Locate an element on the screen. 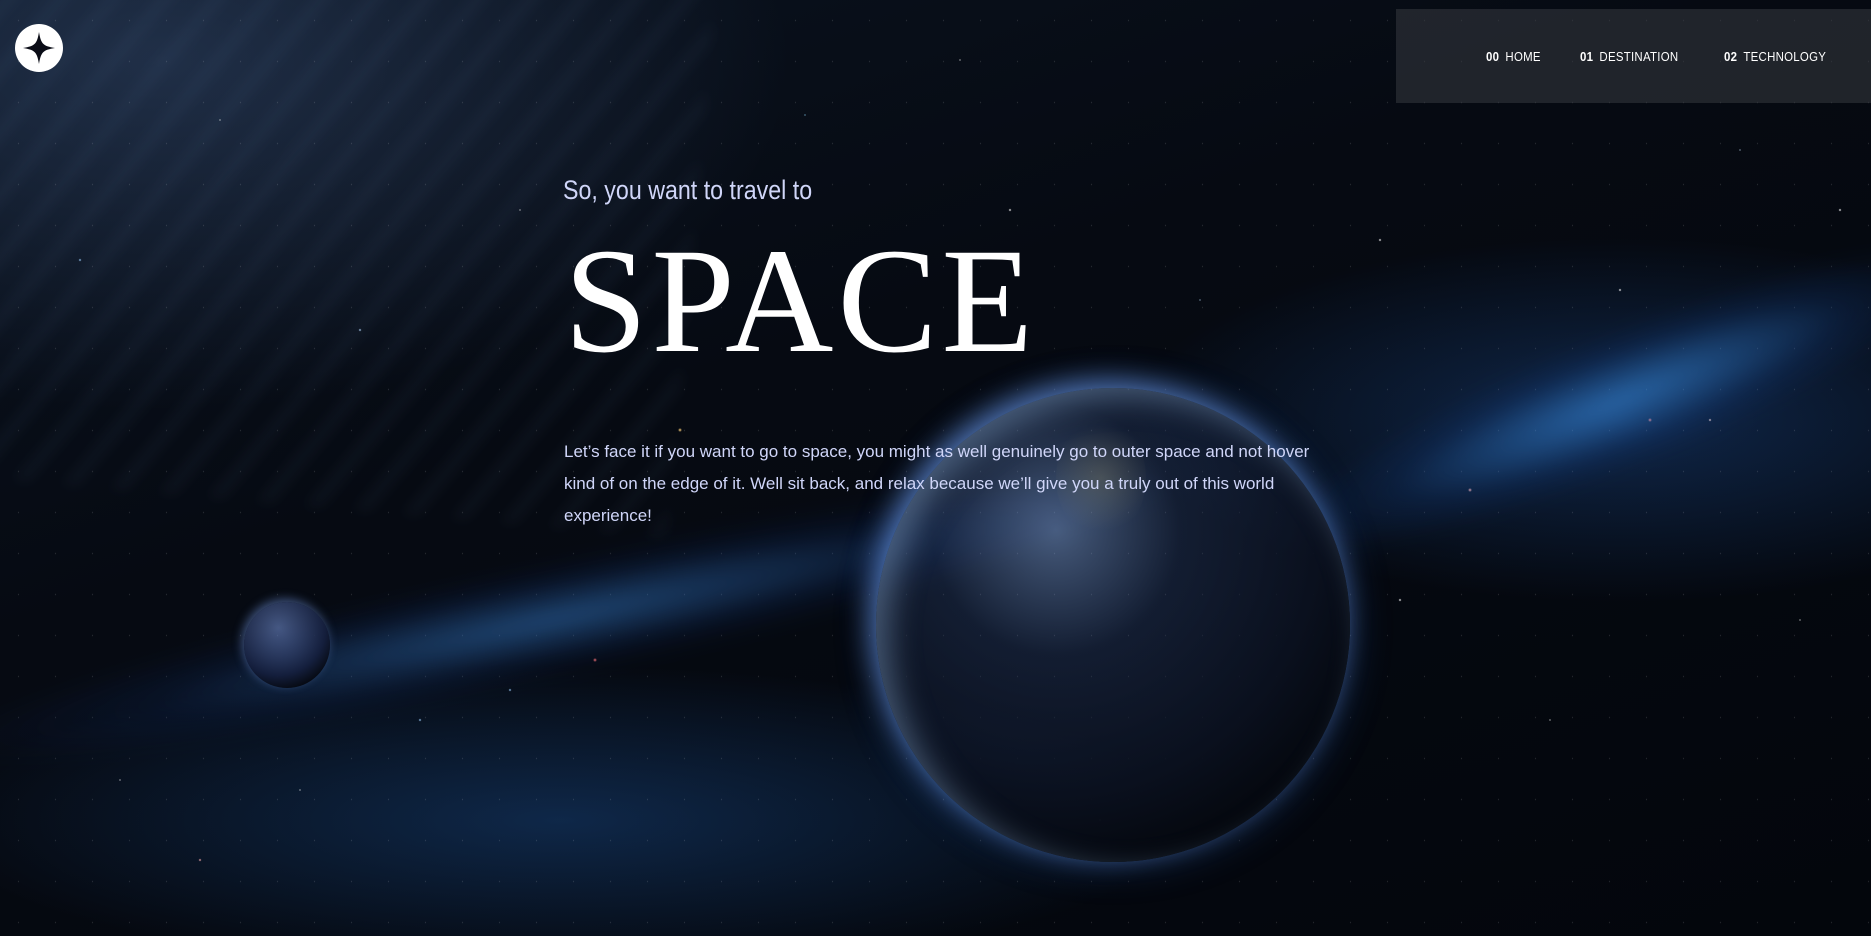 This screenshot has height=936, width=1871. logo-link is located at coordinates (39, 48).